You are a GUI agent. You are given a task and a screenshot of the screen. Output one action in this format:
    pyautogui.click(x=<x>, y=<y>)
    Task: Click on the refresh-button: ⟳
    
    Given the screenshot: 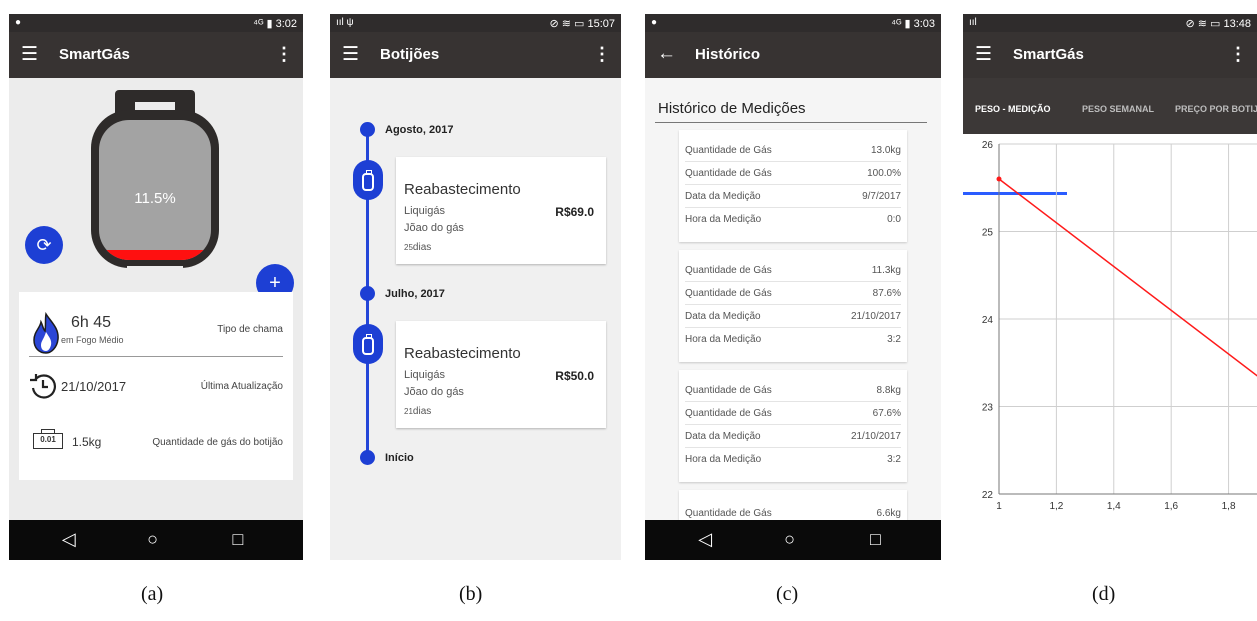 What is the action you would take?
    pyautogui.click(x=44, y=245)
    